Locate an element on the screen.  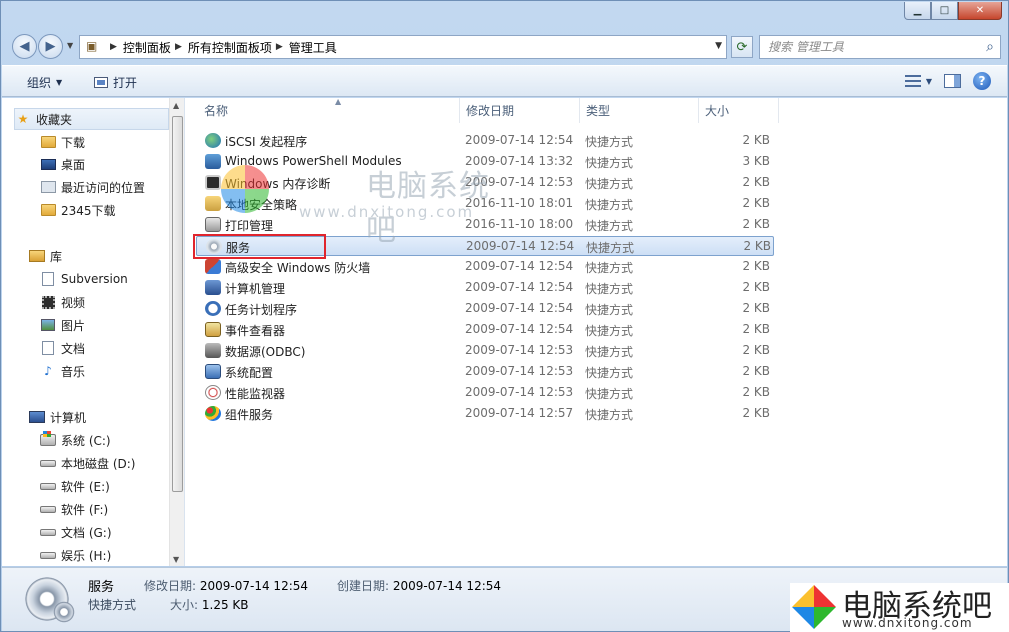
breadcrumb-all-items: 所有控制面板项 is located at coordinates (230, 47).